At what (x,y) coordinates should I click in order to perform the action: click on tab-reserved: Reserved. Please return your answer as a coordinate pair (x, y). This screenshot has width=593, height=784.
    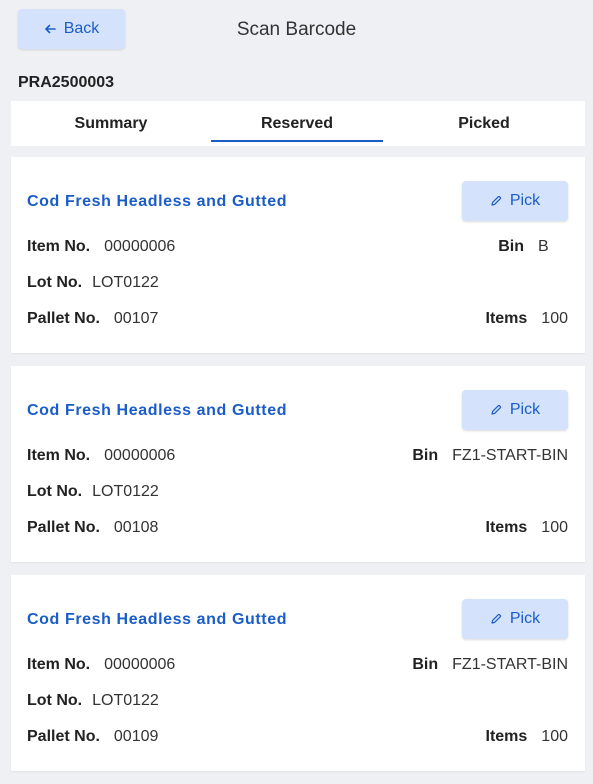
    Looking at the image, I should click on (297, 123).